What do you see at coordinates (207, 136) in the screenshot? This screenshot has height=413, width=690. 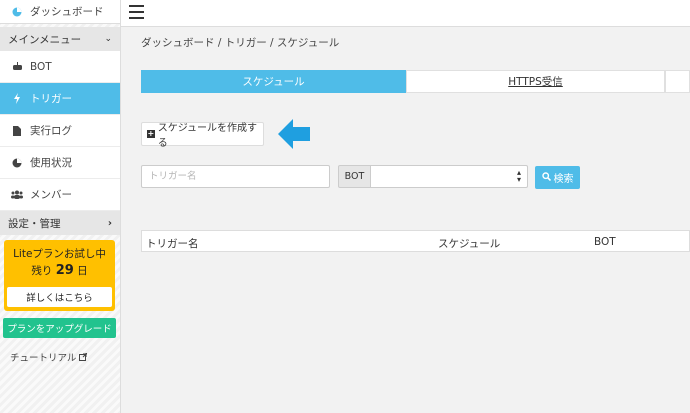 I see `create-schedule-label: スケジュールを作成する` at bounding box center [207, 136].